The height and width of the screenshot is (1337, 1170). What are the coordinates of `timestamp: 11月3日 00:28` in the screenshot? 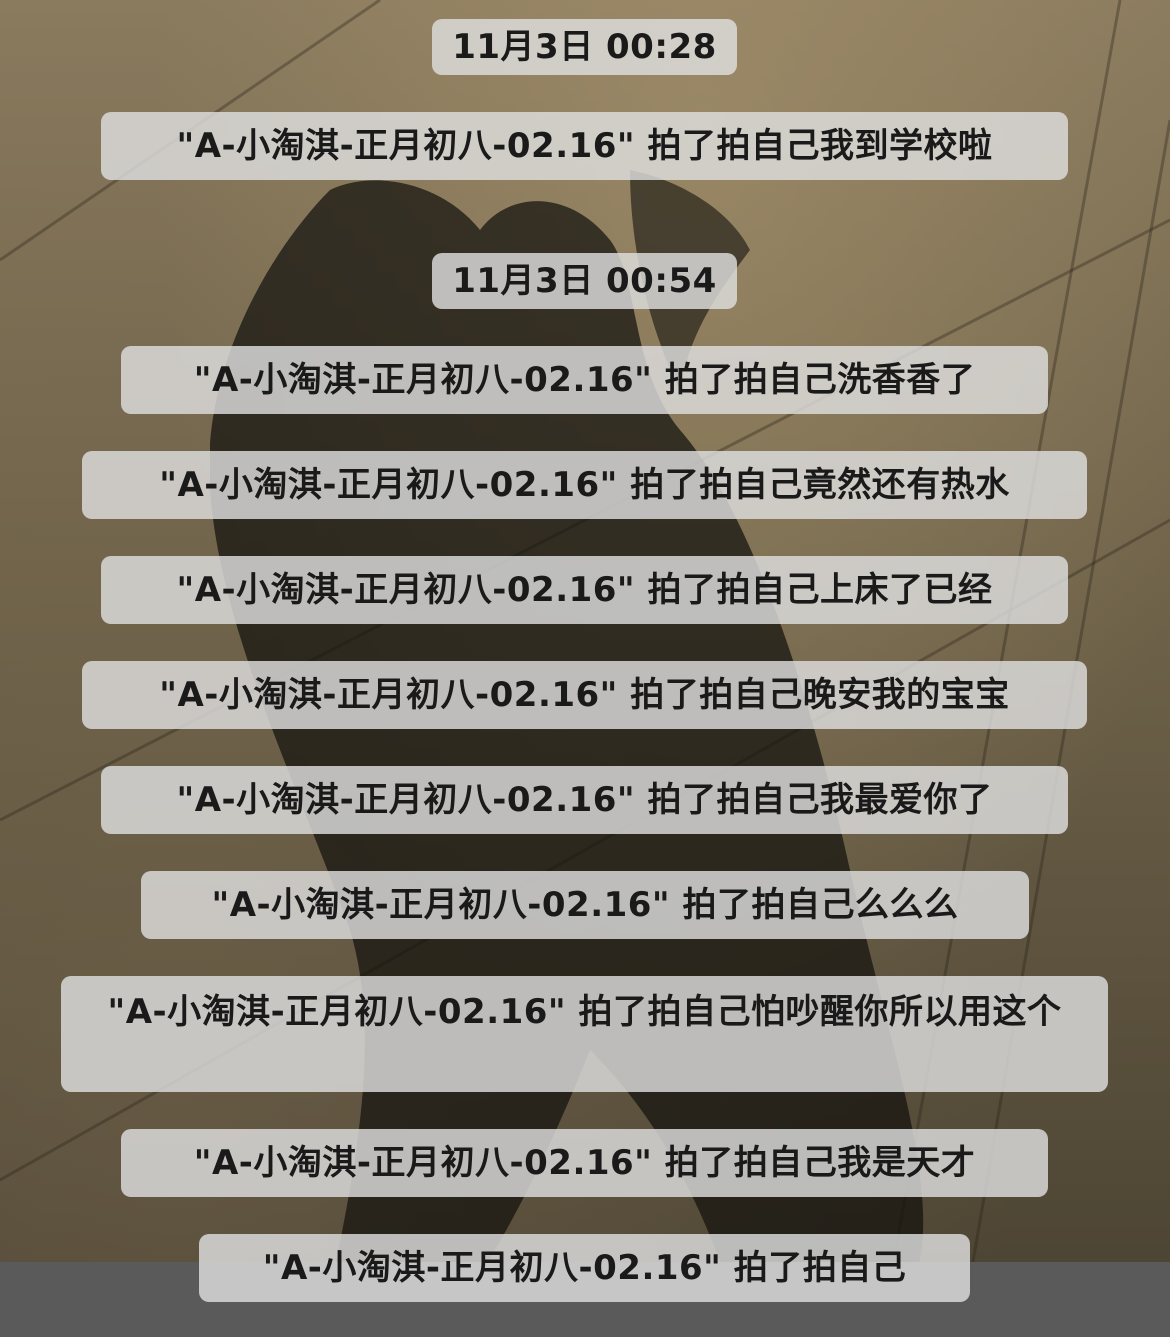 It's located at (584, 47).